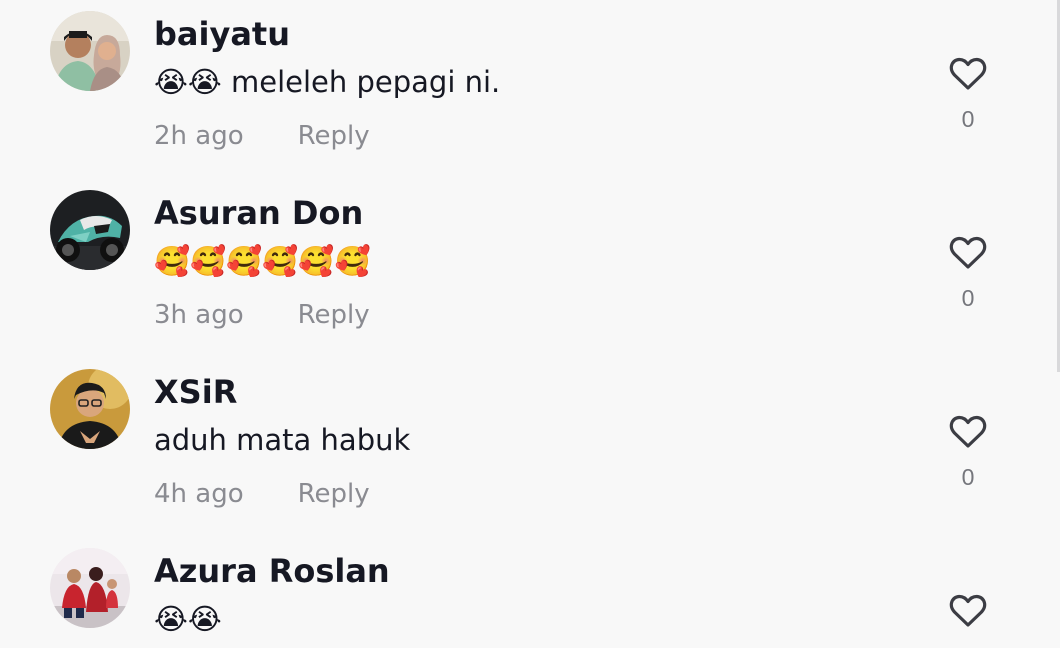 The image size is (1060, 648). What do you see at coordinates (222, 34) in the screenshot?
I see `comment-username: baiyatu` at bounding box center [222, 34].